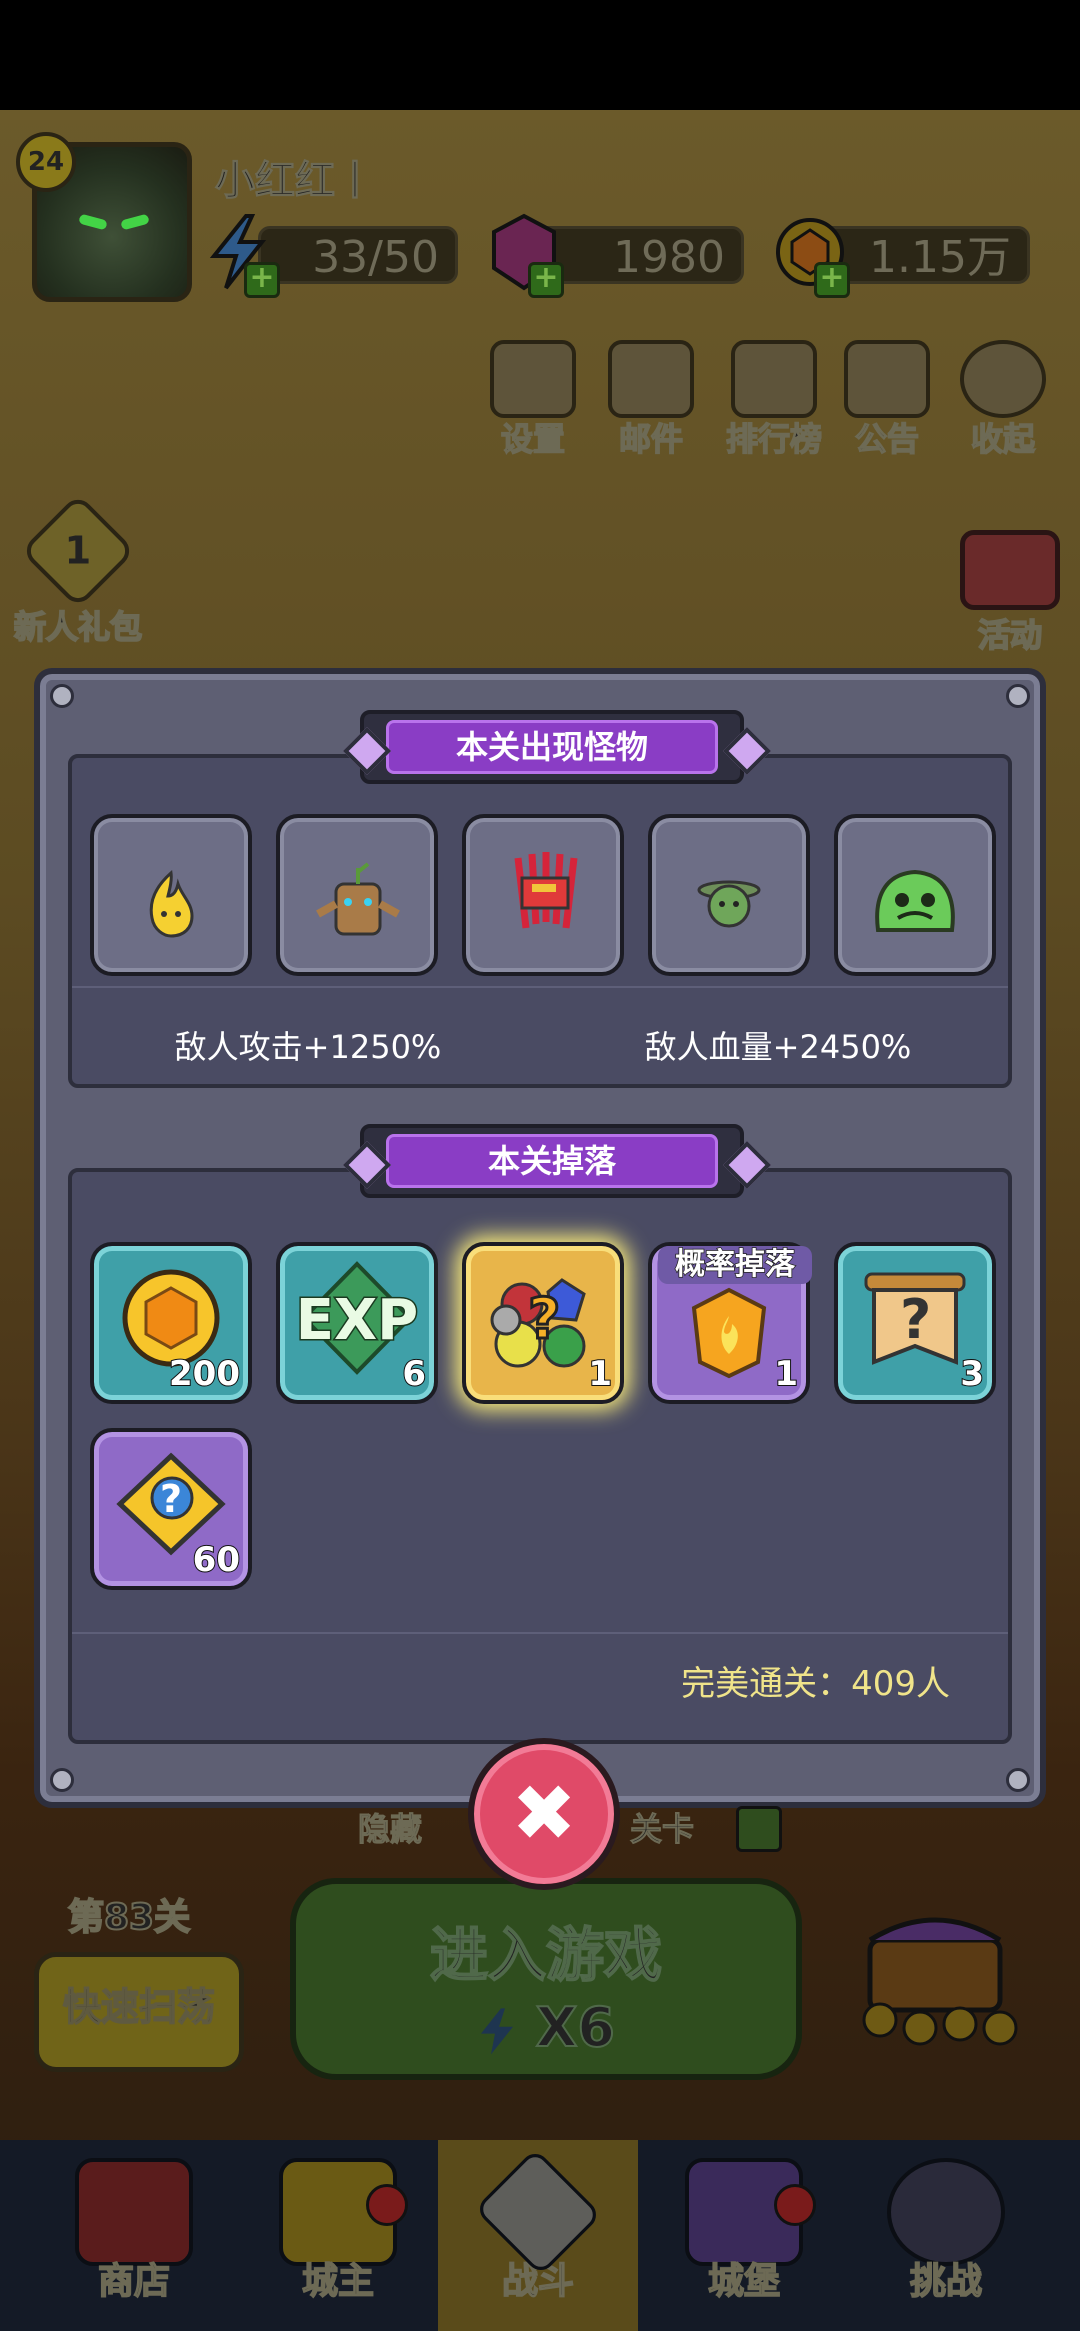  I want to click on player-name: 小红红丨, so click(295, 181).